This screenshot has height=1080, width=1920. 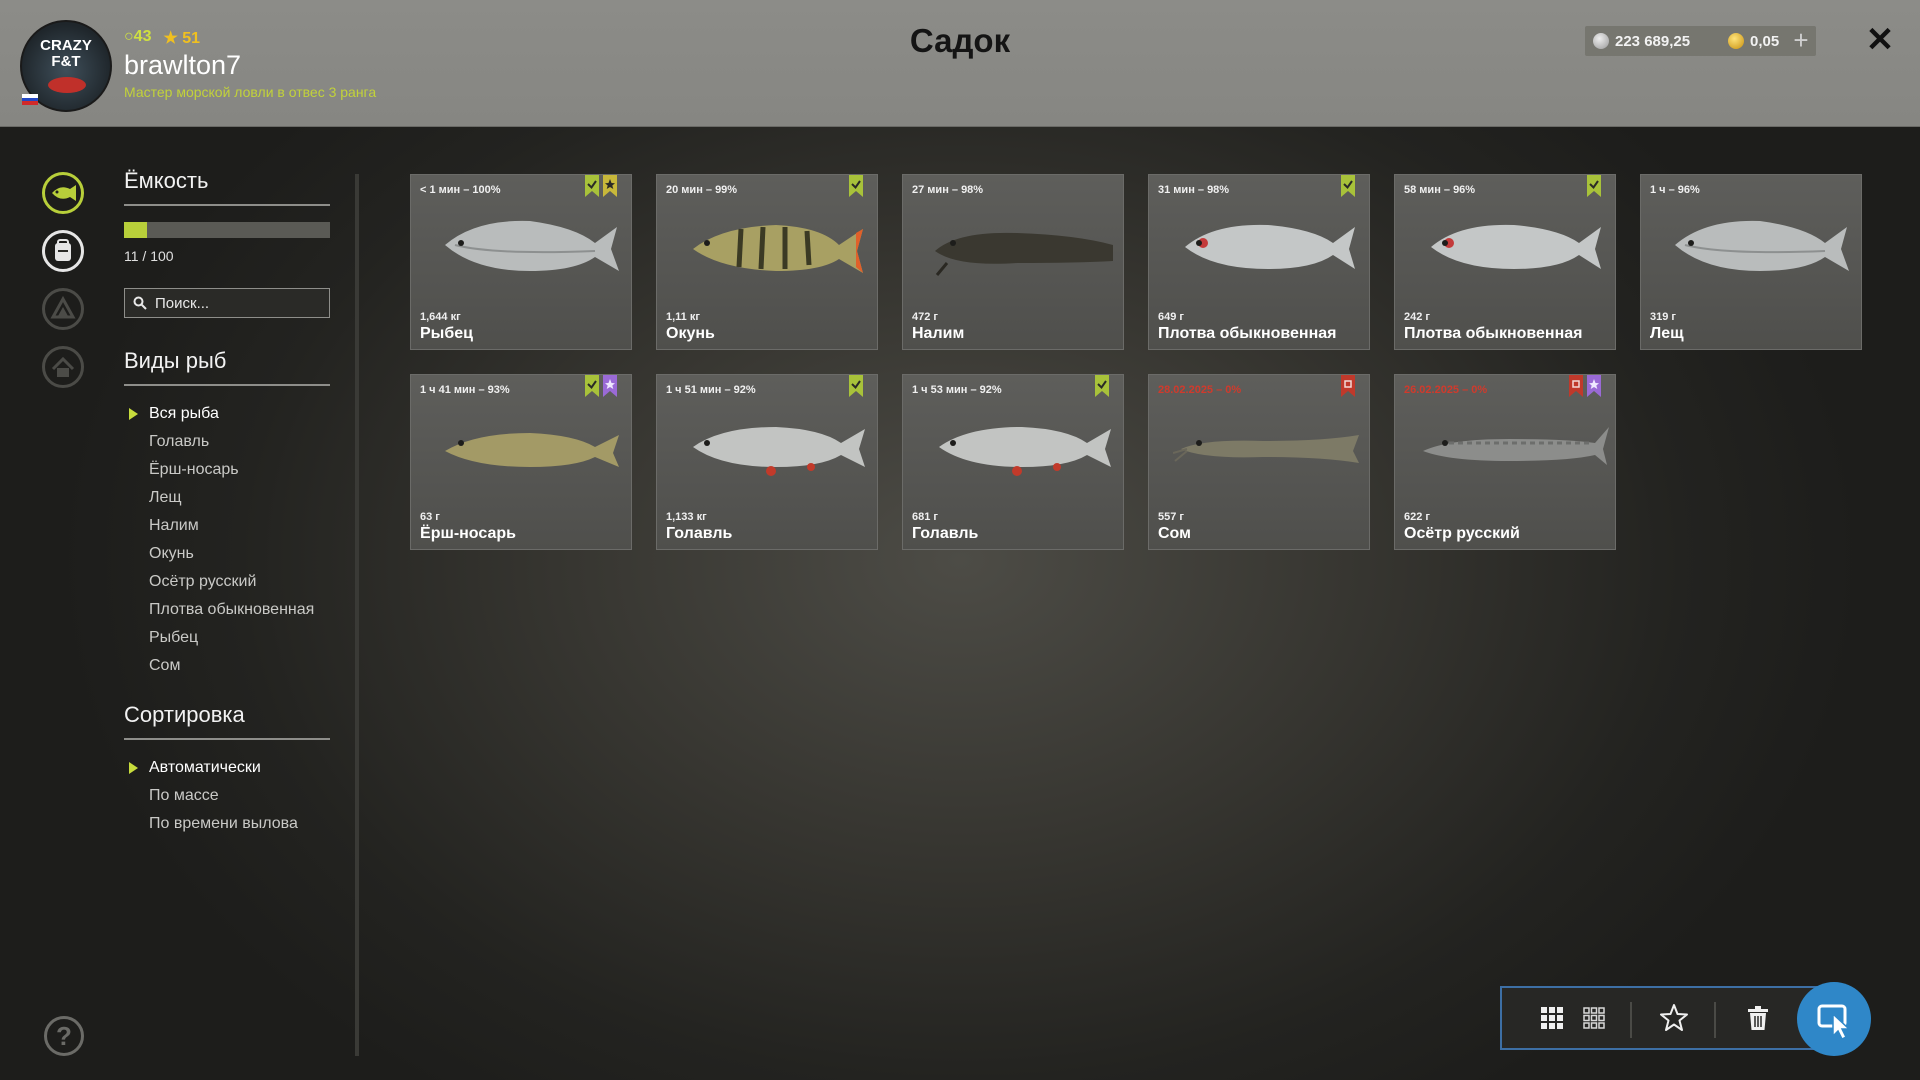 I want to click on add-gold-button: +, so click(x=1801, y=41).